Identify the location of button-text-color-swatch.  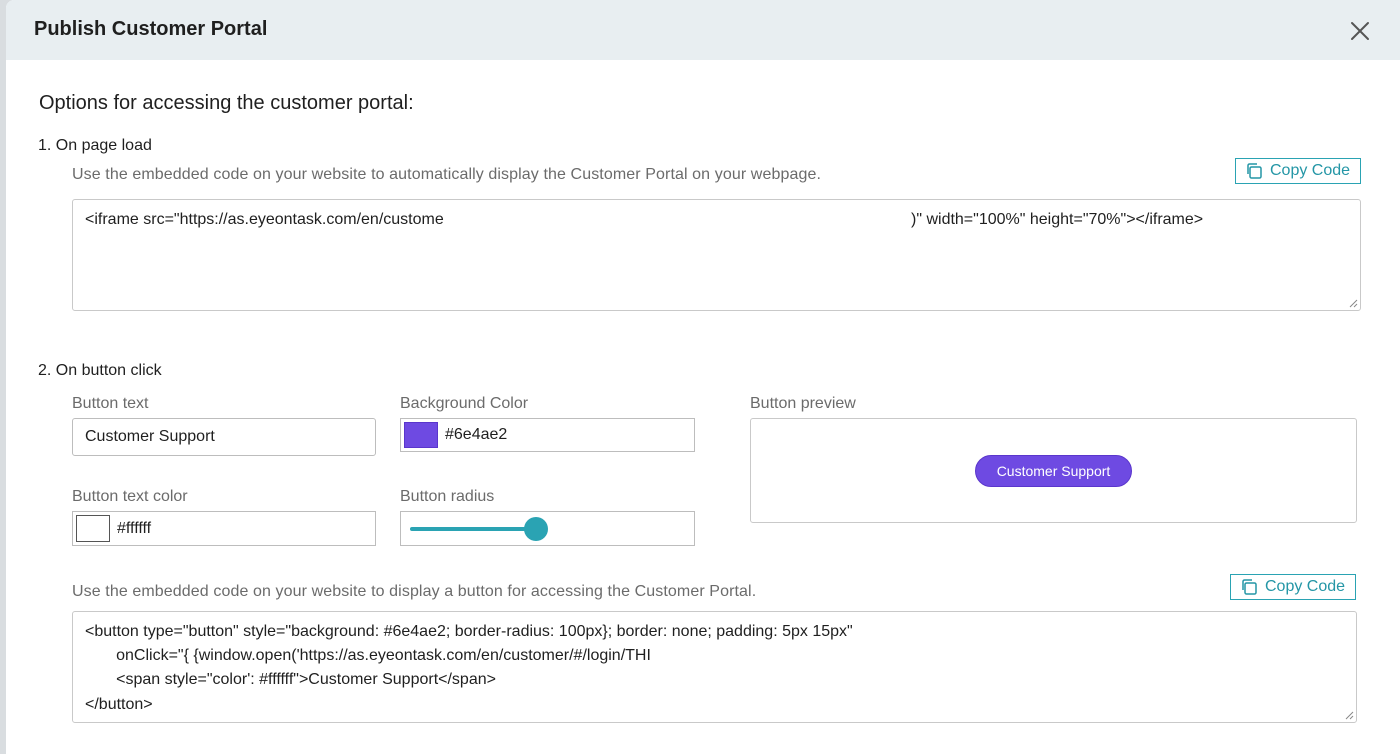
(93, 528).